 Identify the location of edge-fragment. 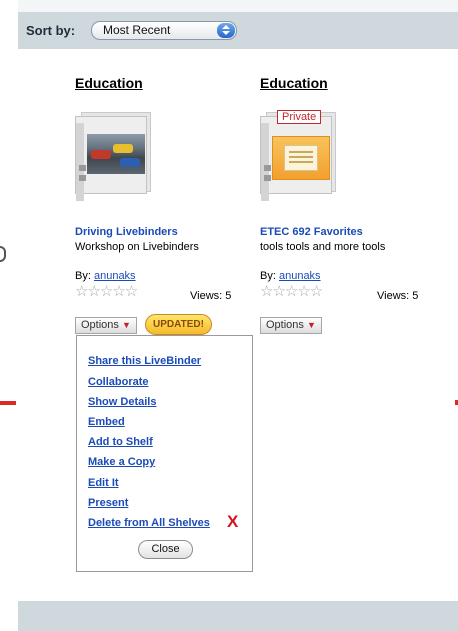
(3, 254).